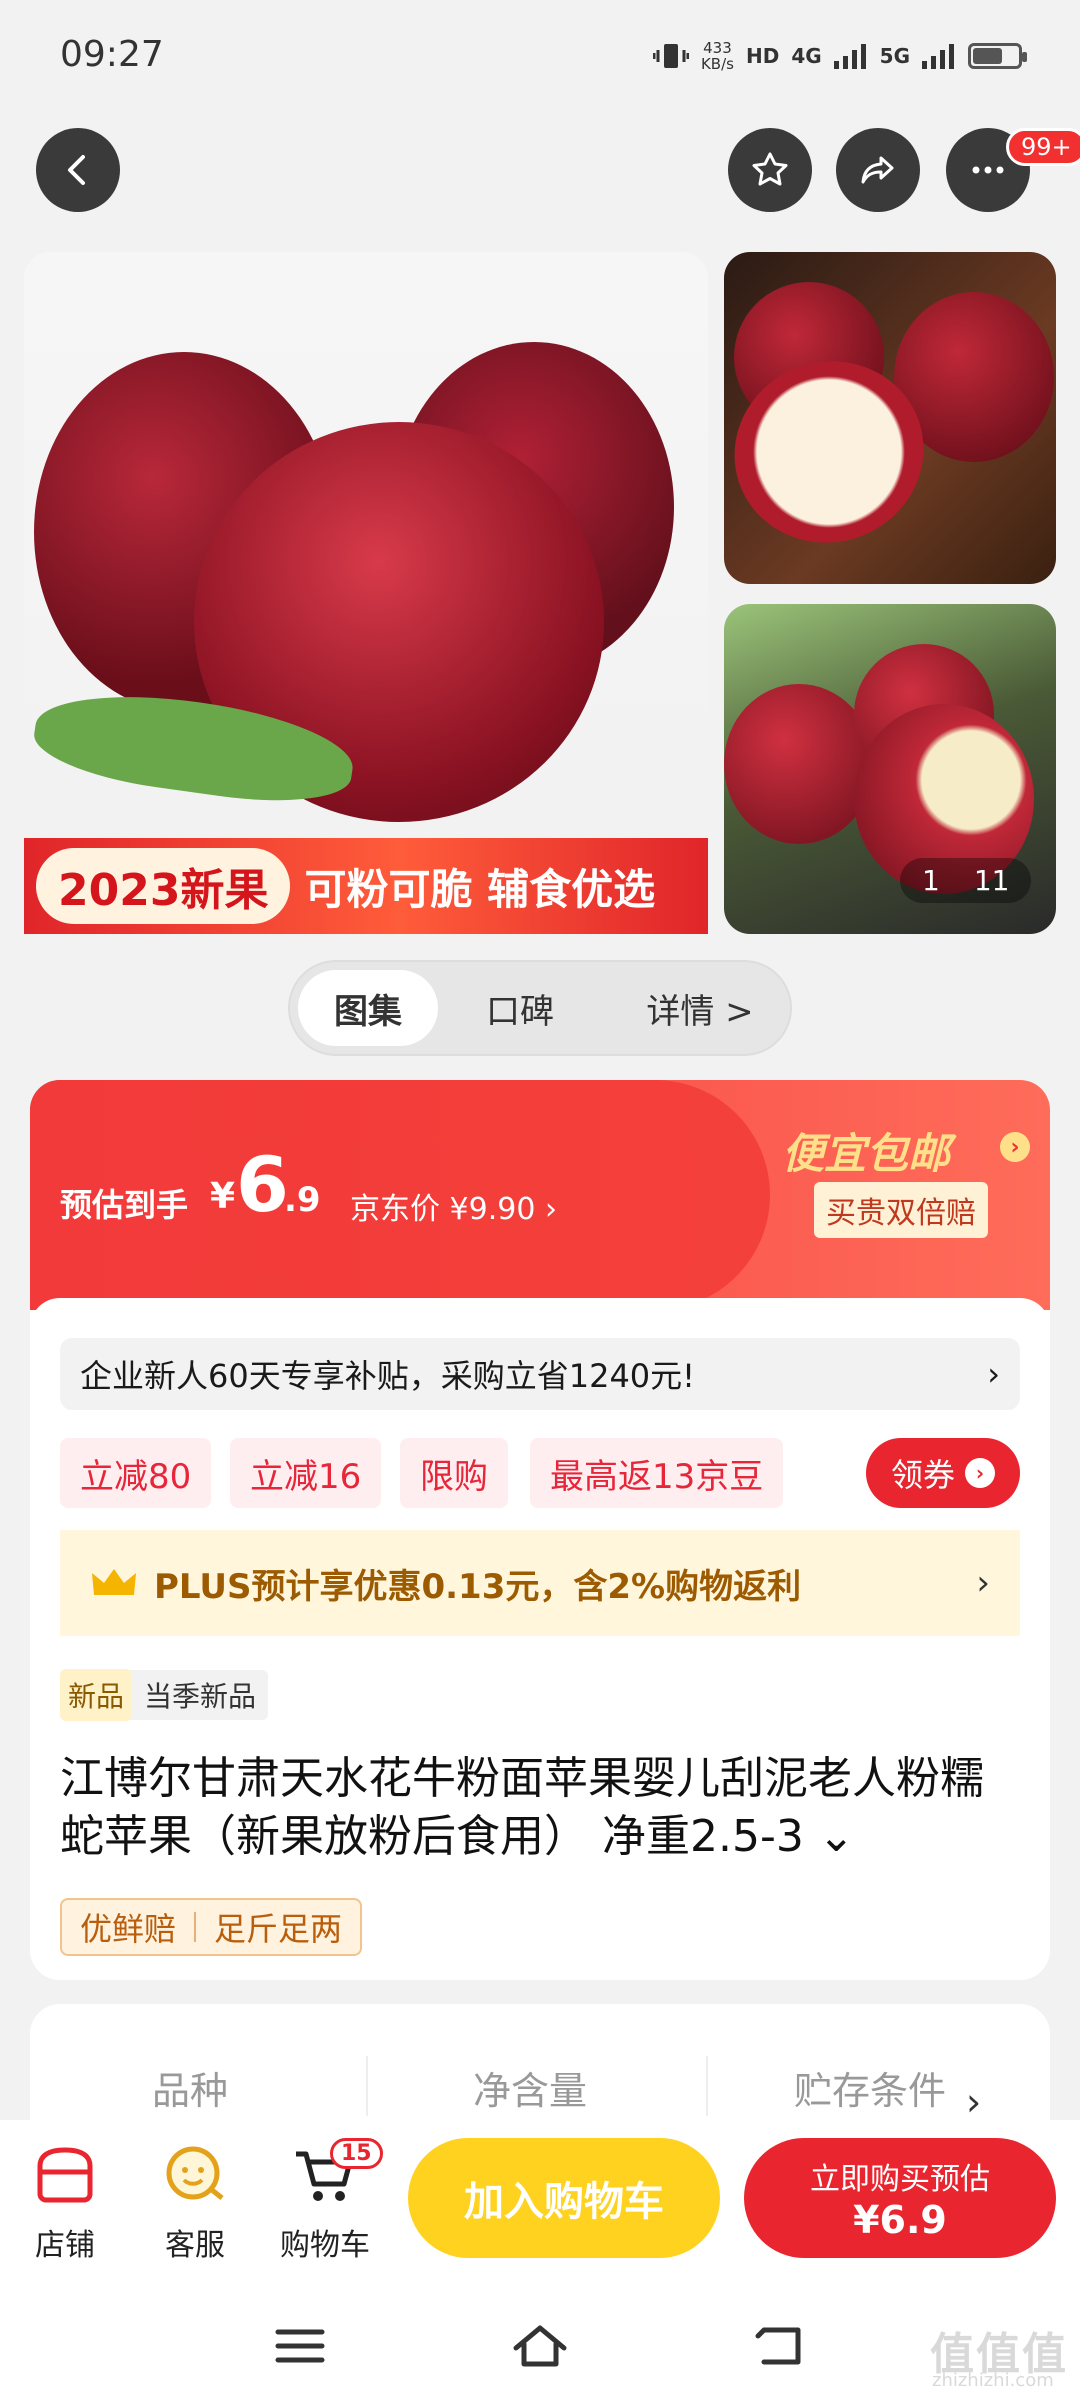 Image resolution: width=1080 pixels, height=2400 pixels. I want to click on buy-now-button: 立即购买预估 ¥6.9, so click(900, 2198).